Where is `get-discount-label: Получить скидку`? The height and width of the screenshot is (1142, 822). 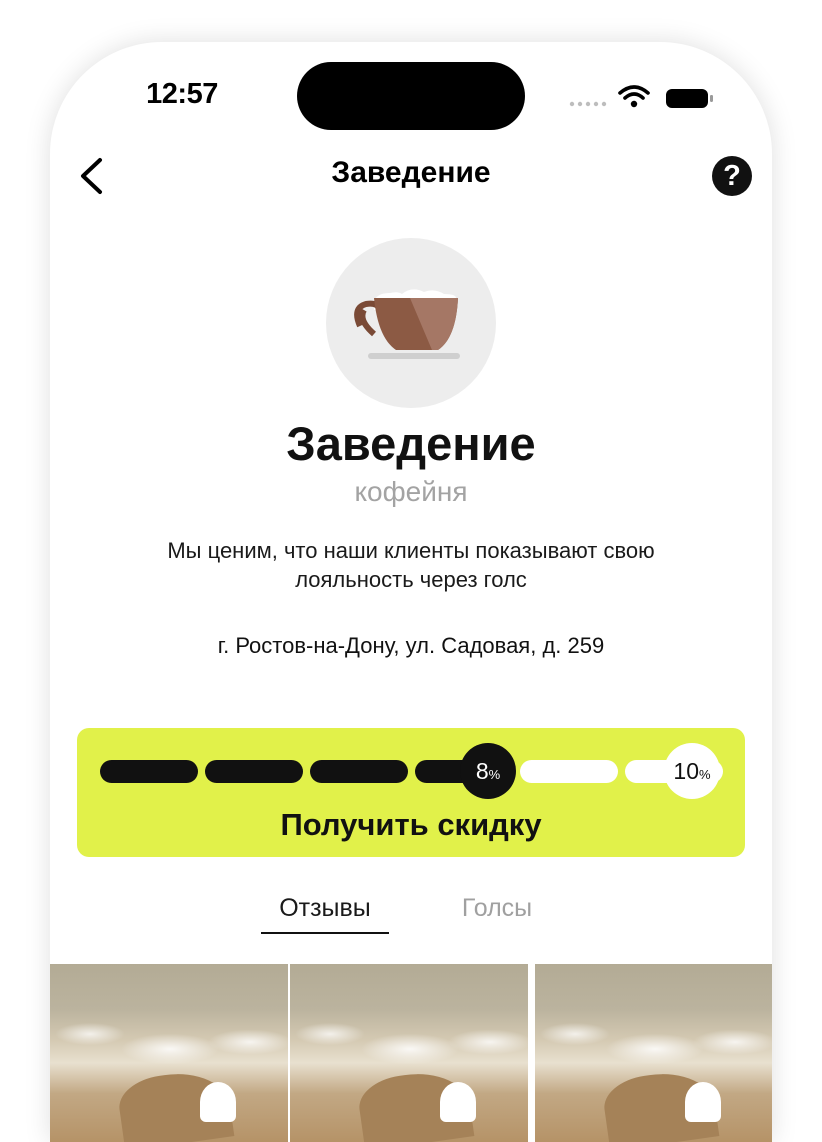
get-discount-label: Получить скидку is located at coordinates (411, 824).